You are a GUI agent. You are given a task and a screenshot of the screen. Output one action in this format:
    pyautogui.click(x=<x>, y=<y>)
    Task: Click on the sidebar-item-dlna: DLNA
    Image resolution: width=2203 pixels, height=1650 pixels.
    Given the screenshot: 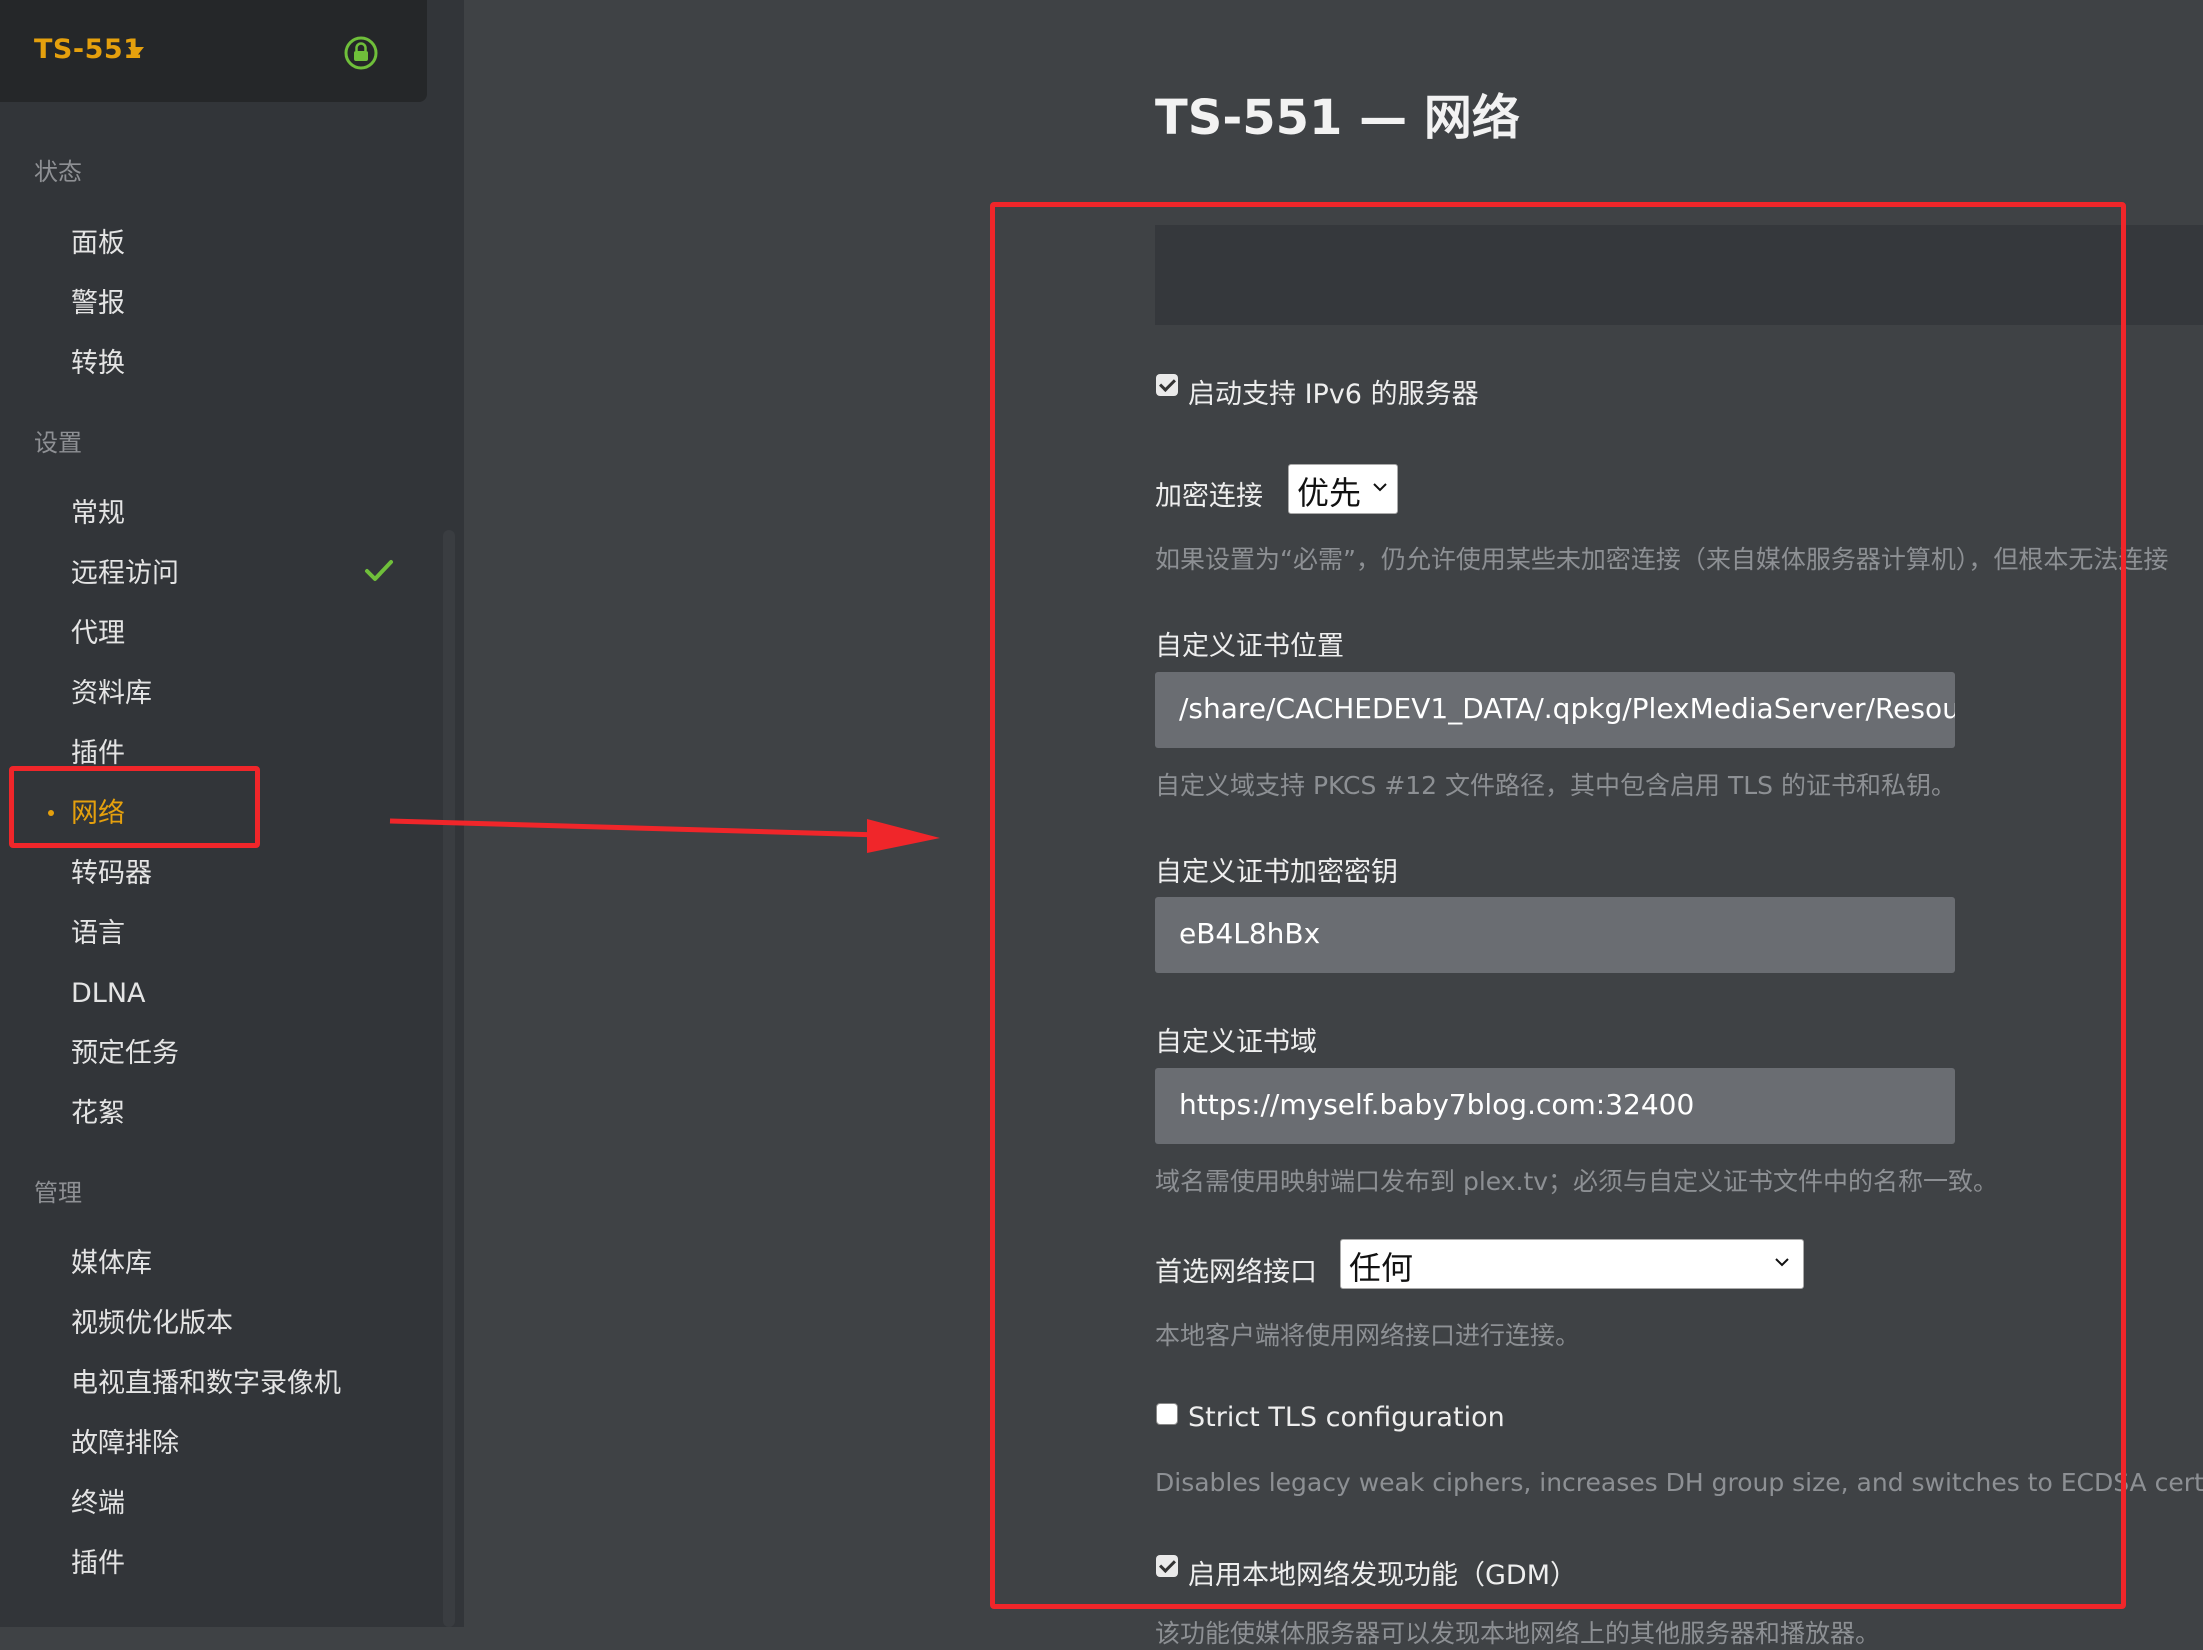 What is the action you would take?
    pyautogui.click(x=108, y=994)
    